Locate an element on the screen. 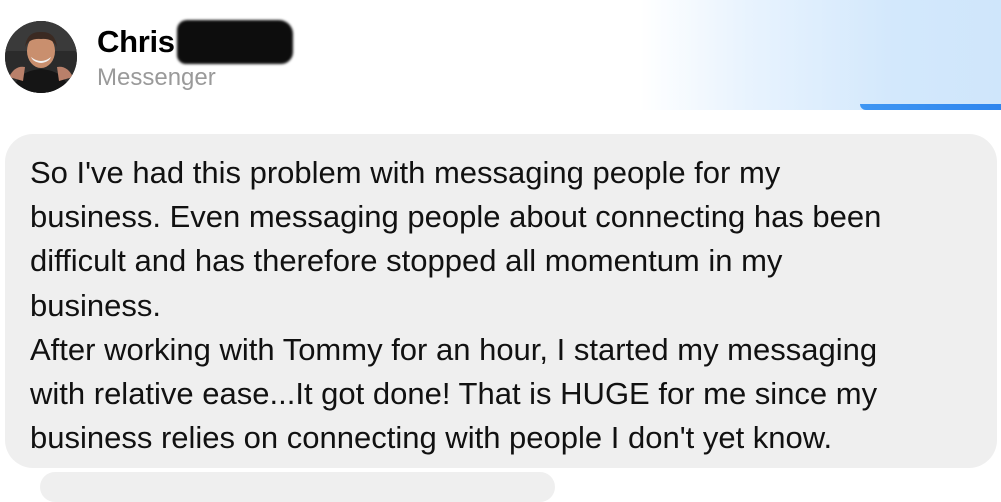  next-message-bubble is located at coordinates (297, 487).